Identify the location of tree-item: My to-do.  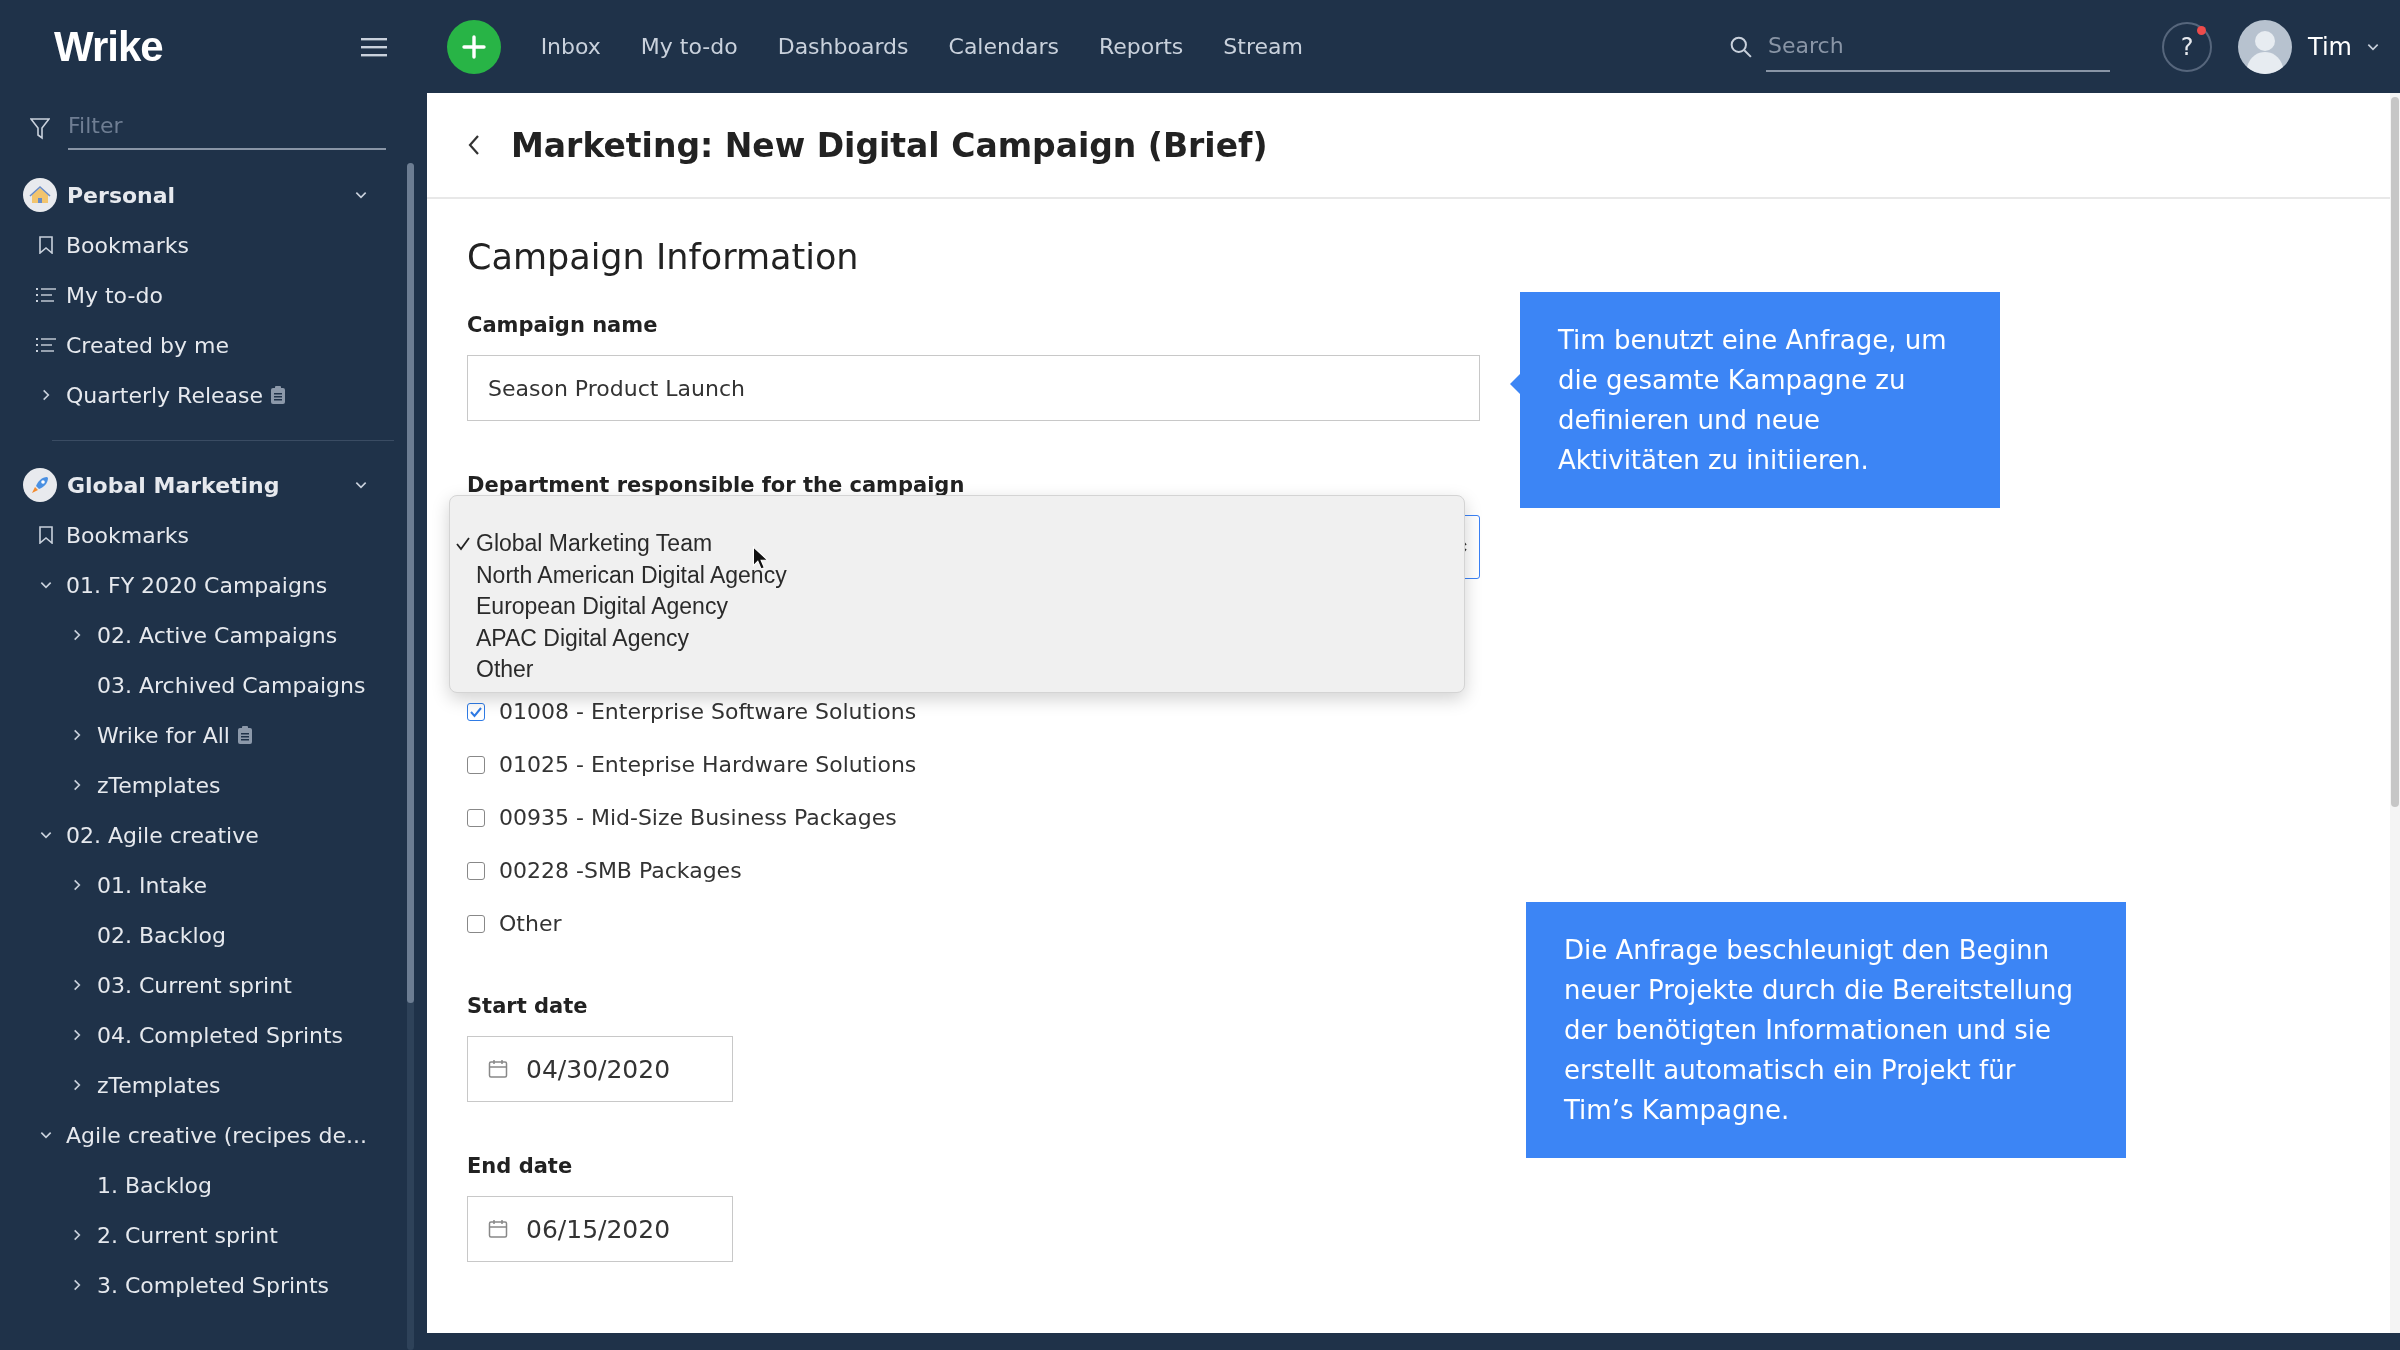
(114, 295).